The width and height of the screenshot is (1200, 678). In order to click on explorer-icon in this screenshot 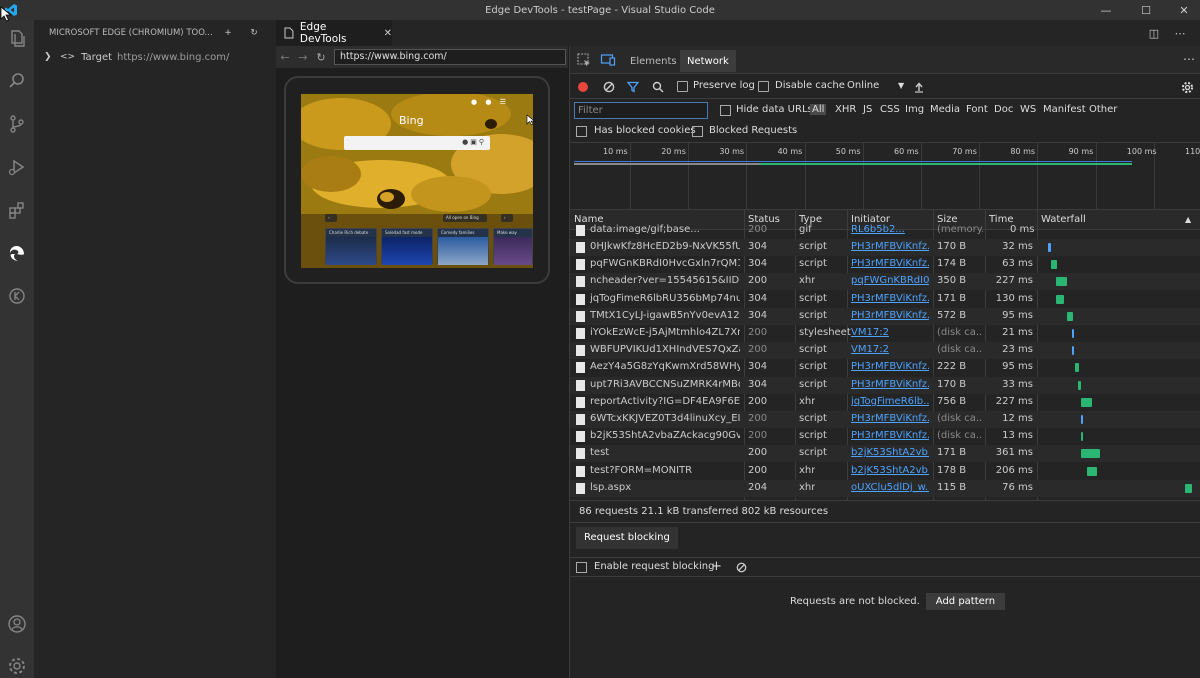, I will do `click(17, 38)`.